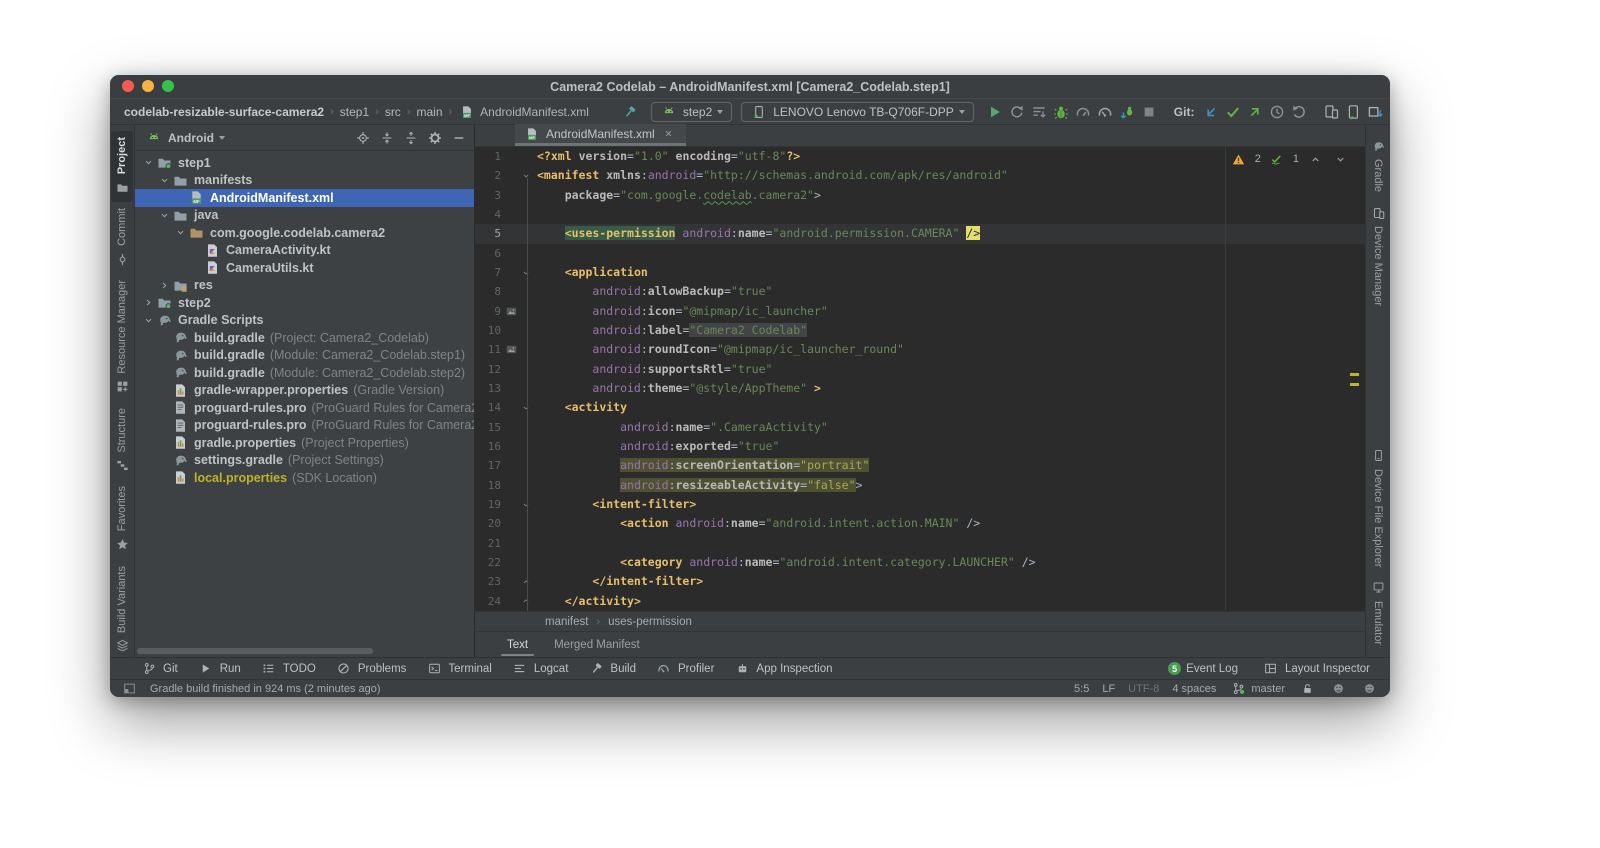 This screenshot has width=1600, height=848. Describe the element at coordinates (304, 163) in the screenshot. I see `tree-item-step1: step1` at that location.